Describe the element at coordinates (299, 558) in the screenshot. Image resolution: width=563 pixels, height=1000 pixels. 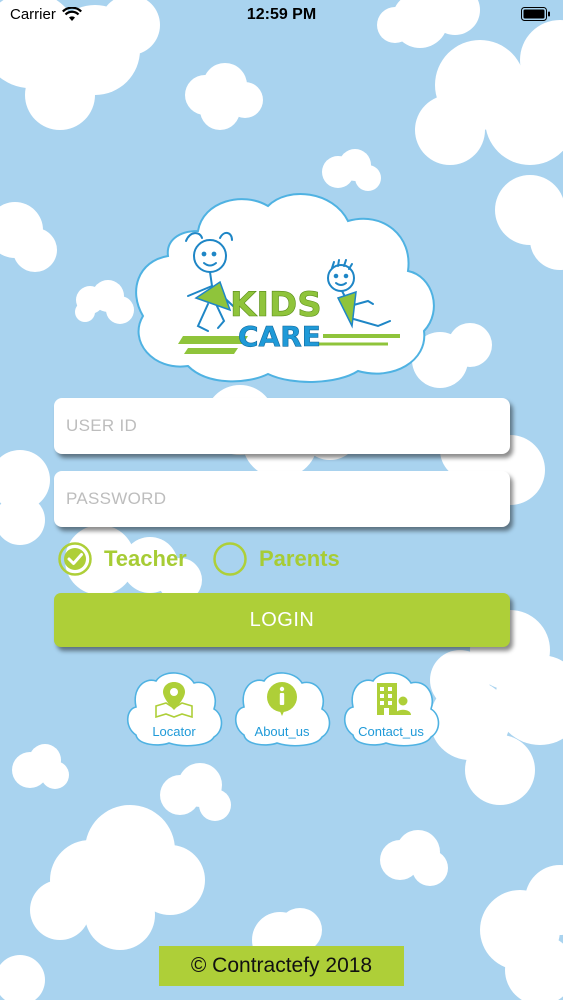
I see `role-label-parents: Parents` at that location.